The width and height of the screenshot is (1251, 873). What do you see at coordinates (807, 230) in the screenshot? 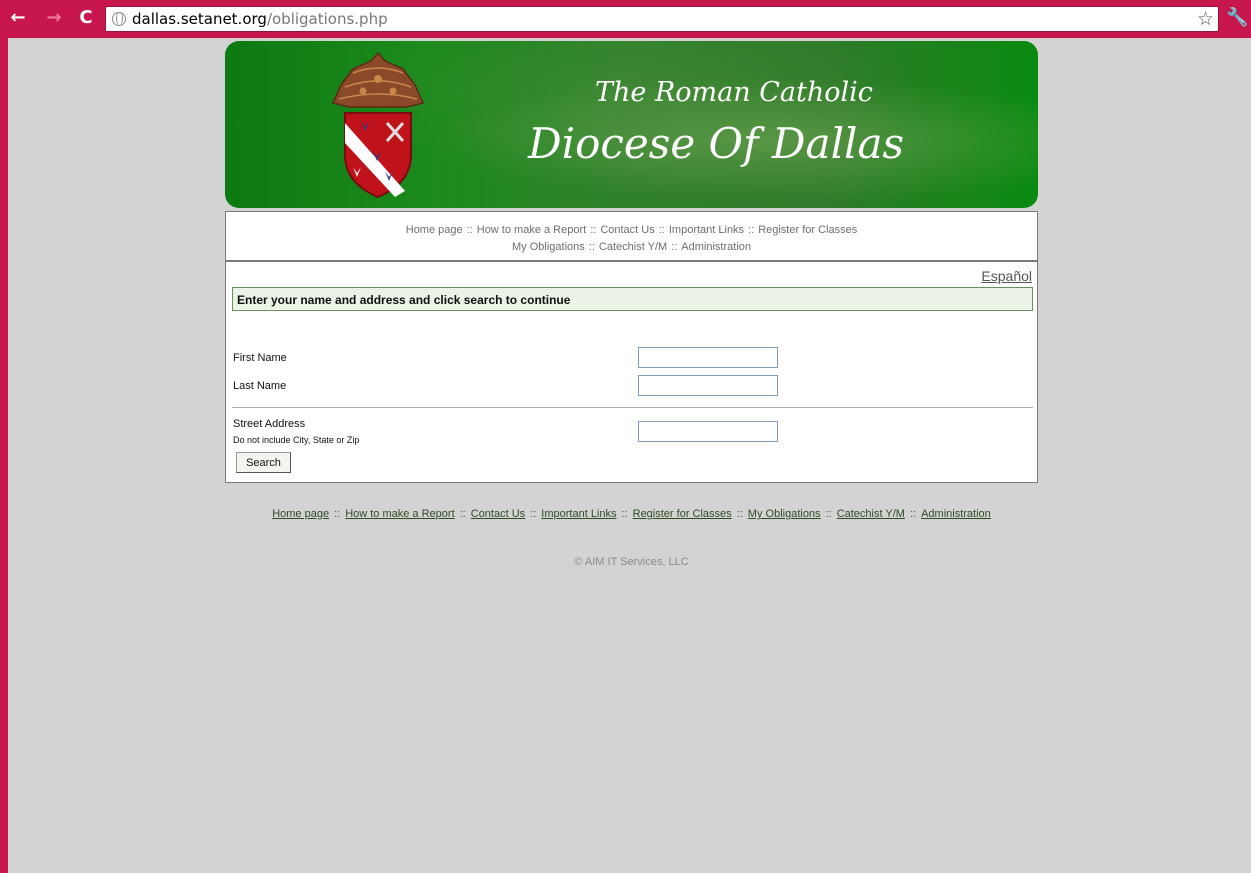
I see `nav-register-for-classes: Register for Classes` at bounding box center [807, 230].